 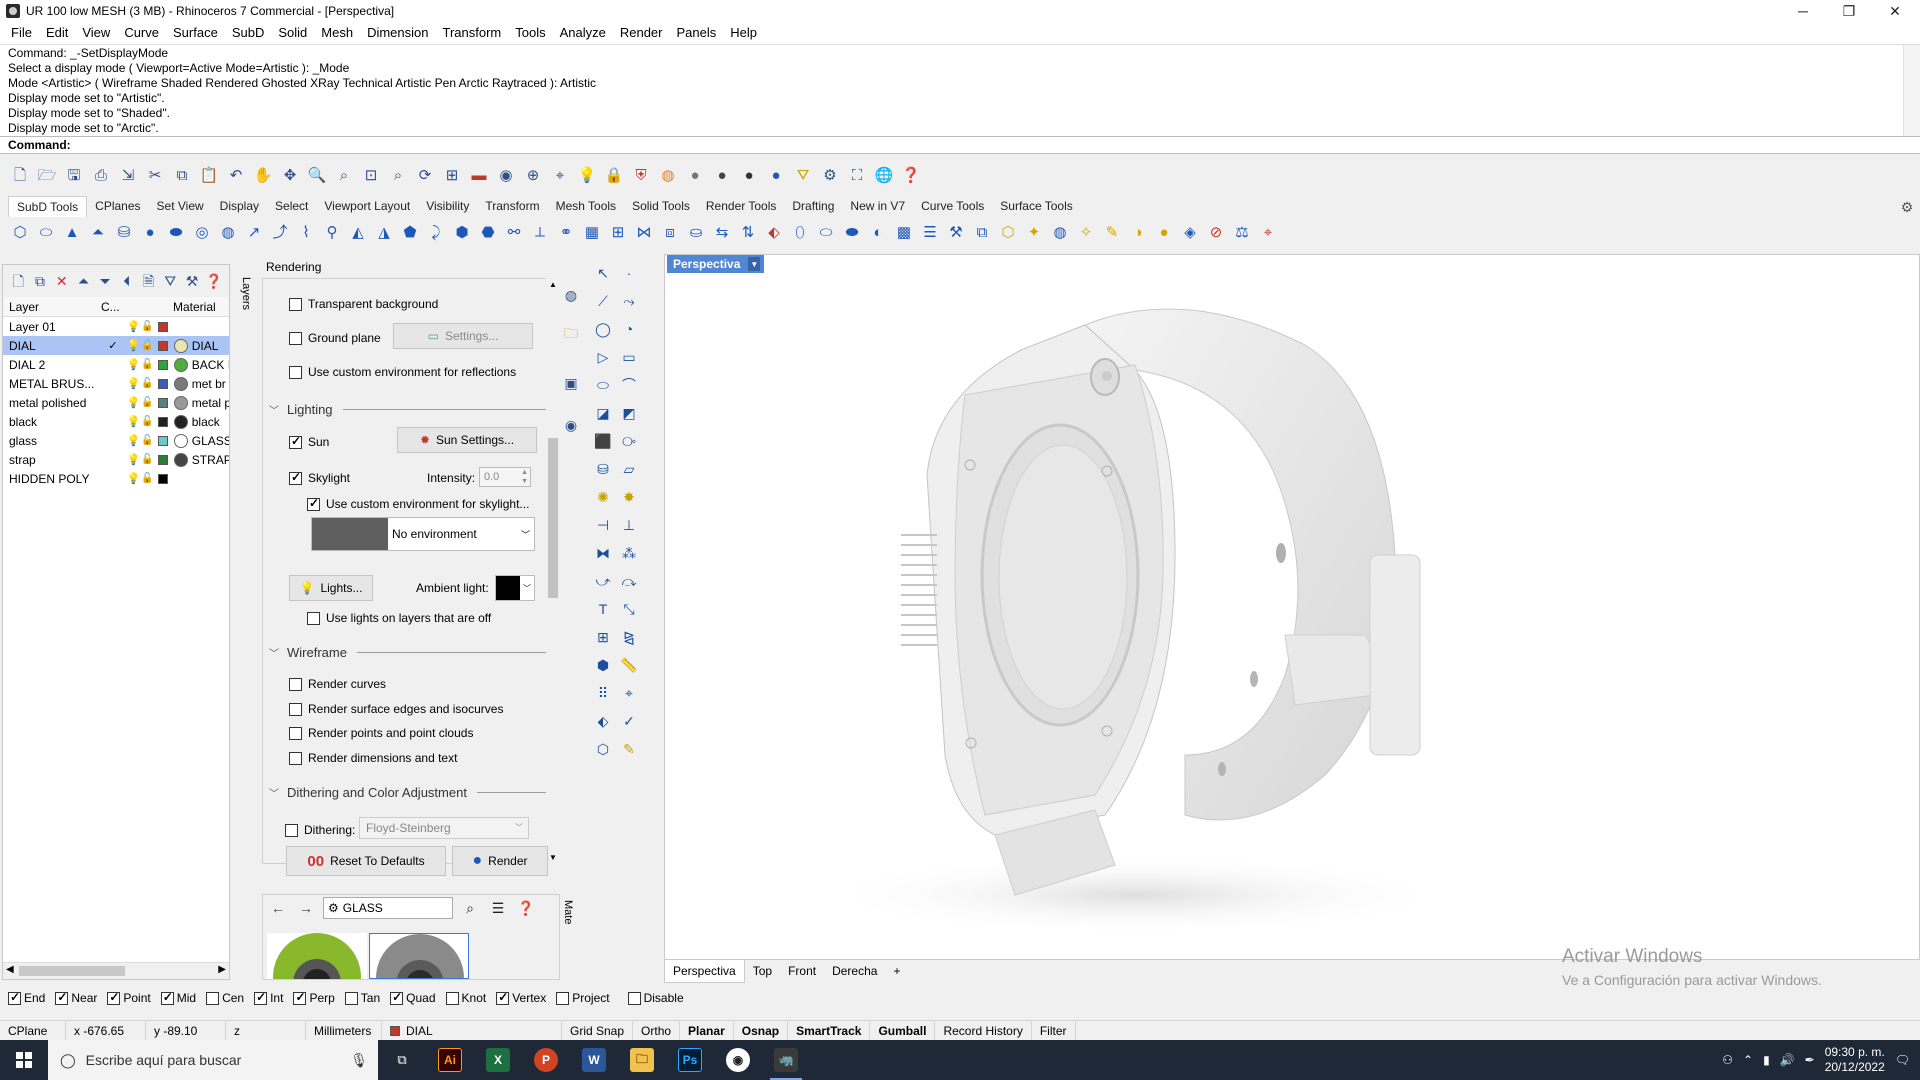 What do you see at coordinates (248, 33) in the screenshot?
I see `menu-subd: SubD` at bounding box center [248, 33].